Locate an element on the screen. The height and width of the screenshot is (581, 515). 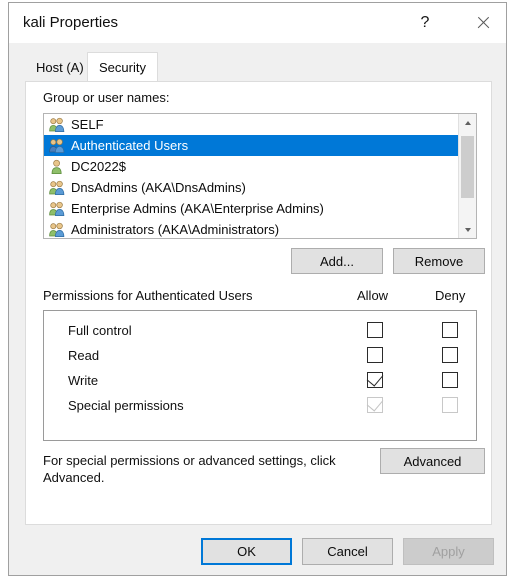
apply-button: Apply is located at coordinates (448, 551).